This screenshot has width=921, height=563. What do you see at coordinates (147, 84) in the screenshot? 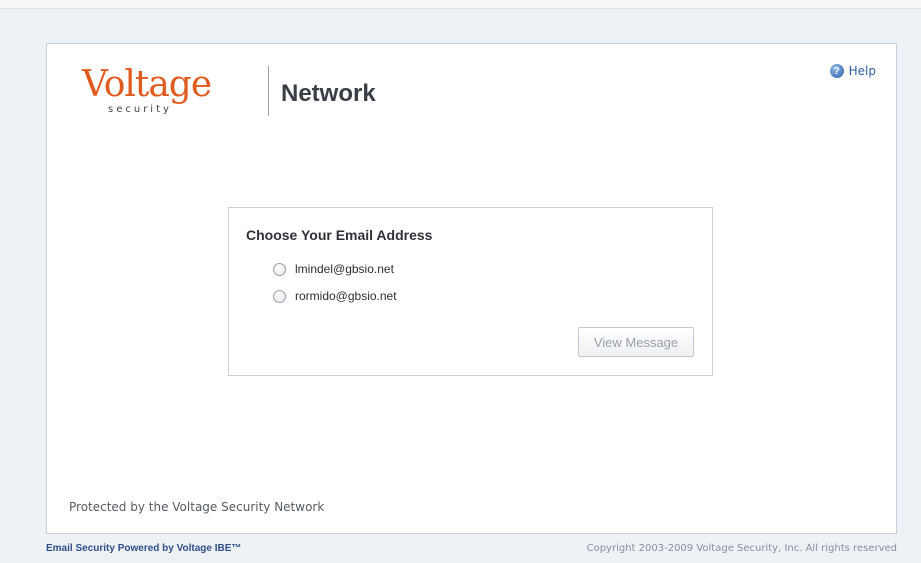
I see `logo-word: Voltage` at bounding box center [147, 84].